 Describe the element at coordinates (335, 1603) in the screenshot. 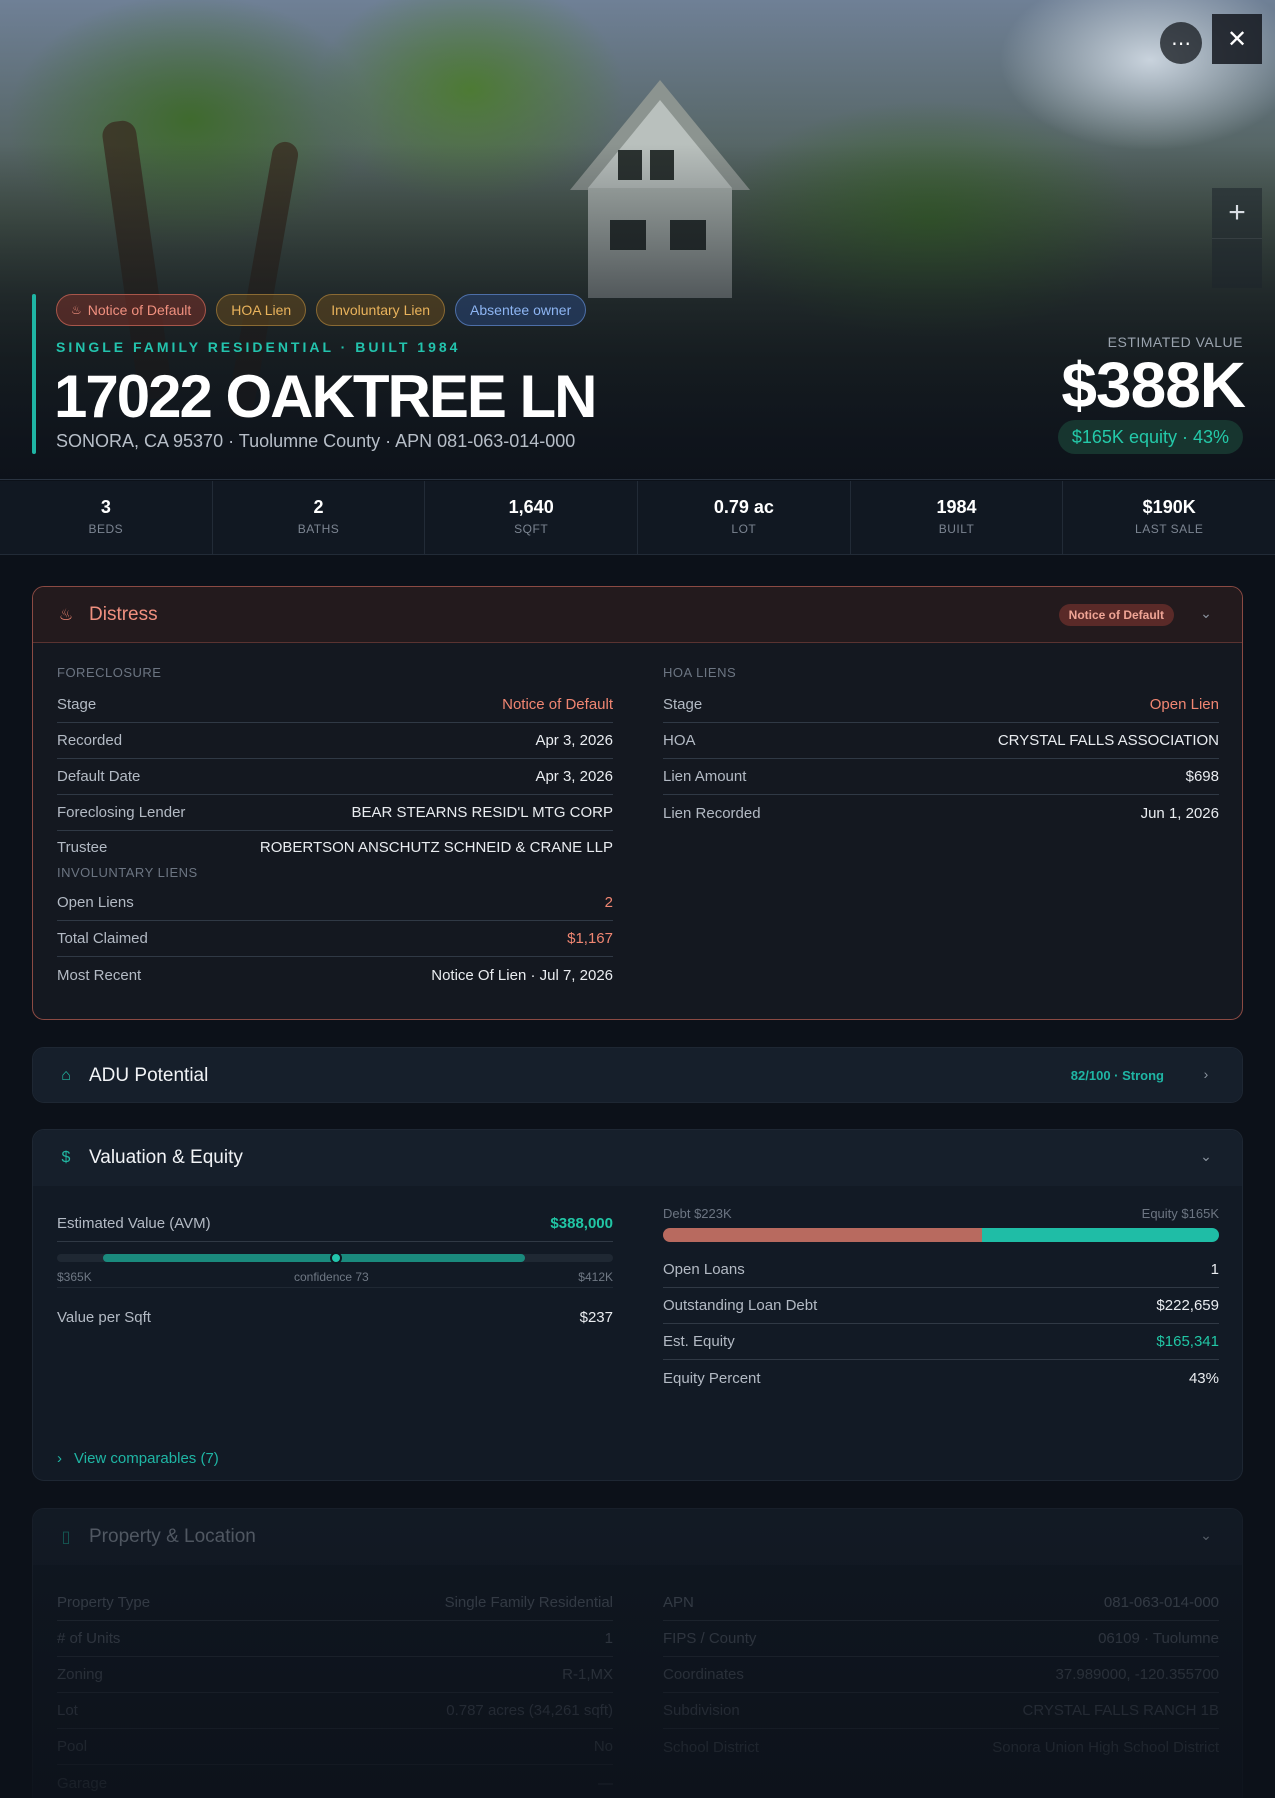

I see `list-item: Property Type Single Family Residential` at that location.